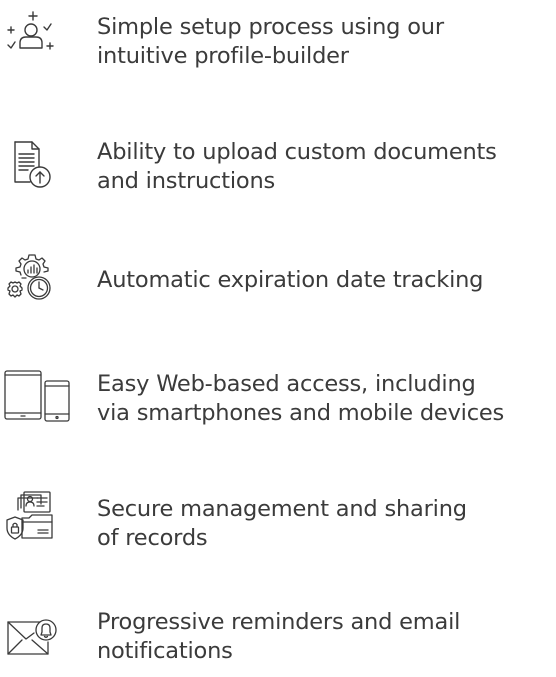  What do you see at coordinates (30, 516) in the screenshot?
I see `secure-records-icon` at bounding box center [30, 516].